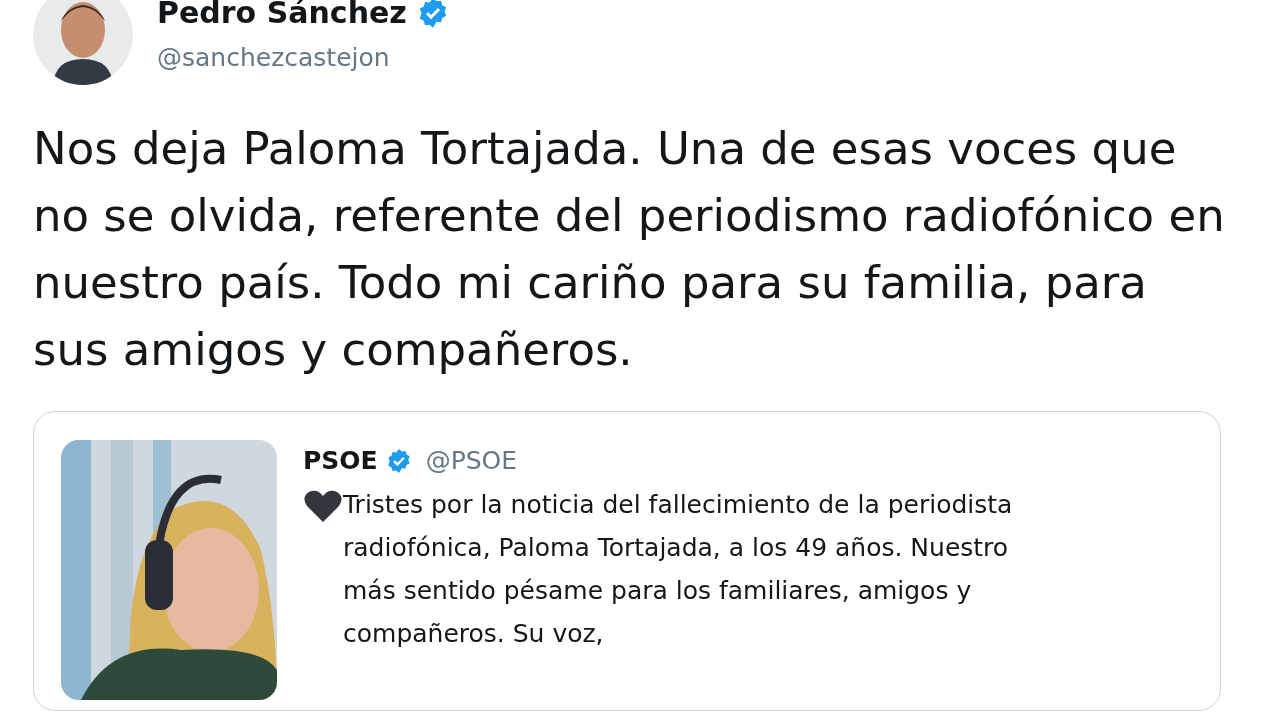  I want to click on quoted-tweet-text: Tristes por la noticia del fallecimiento de la periodista radiofónica, Paloma Tortajada, a los 49 años. Nuestro más sentido pésame para los familiares, amigos y compañeros. Su voz,, so click(678, 569).